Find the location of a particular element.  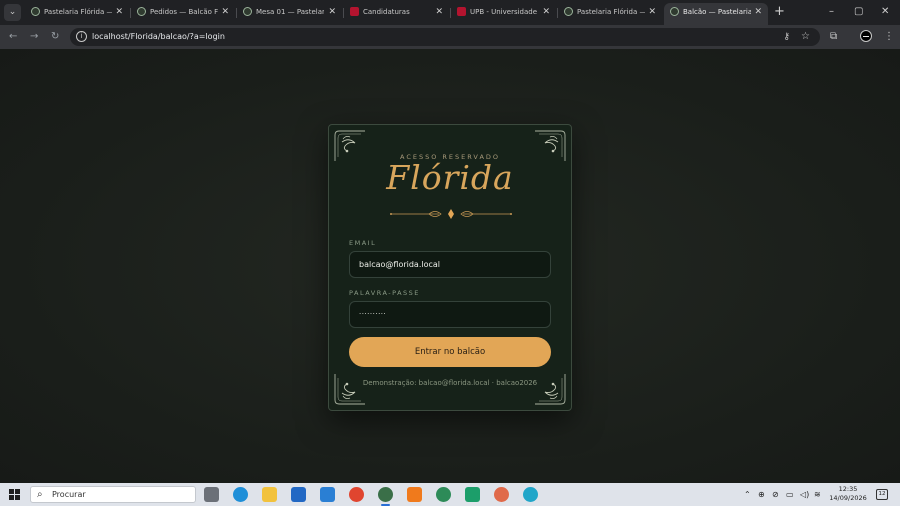

notification-badge: 12 is located at coordinates (882, 494).